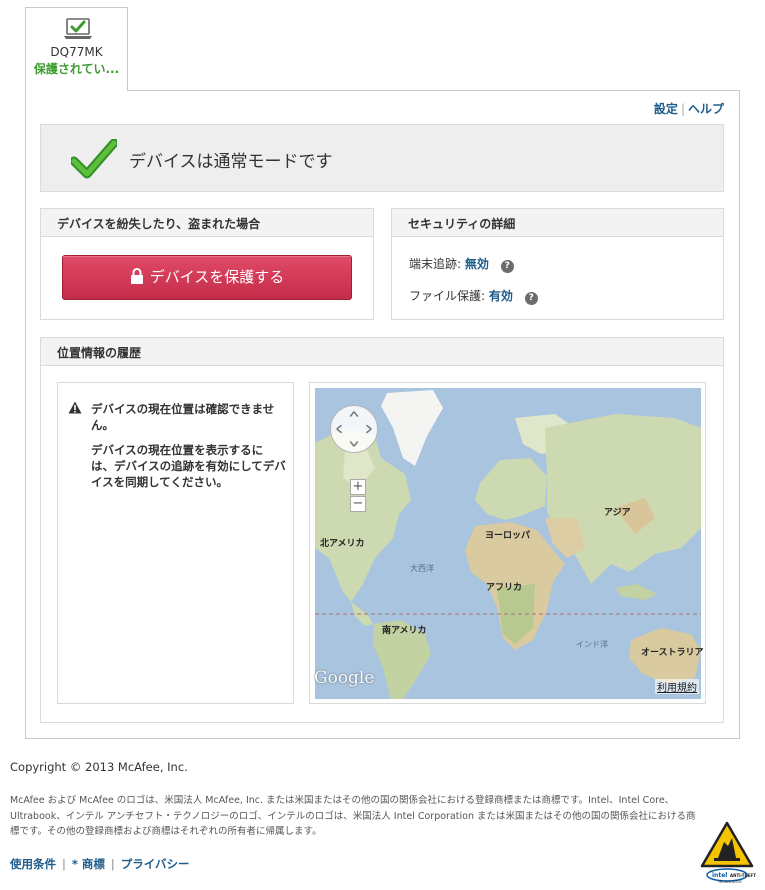 This screenshot has height=890, width=765. Describe the element at coordinates (78, 28) in the screenshot. I see `laptop-check-icon` at that location.